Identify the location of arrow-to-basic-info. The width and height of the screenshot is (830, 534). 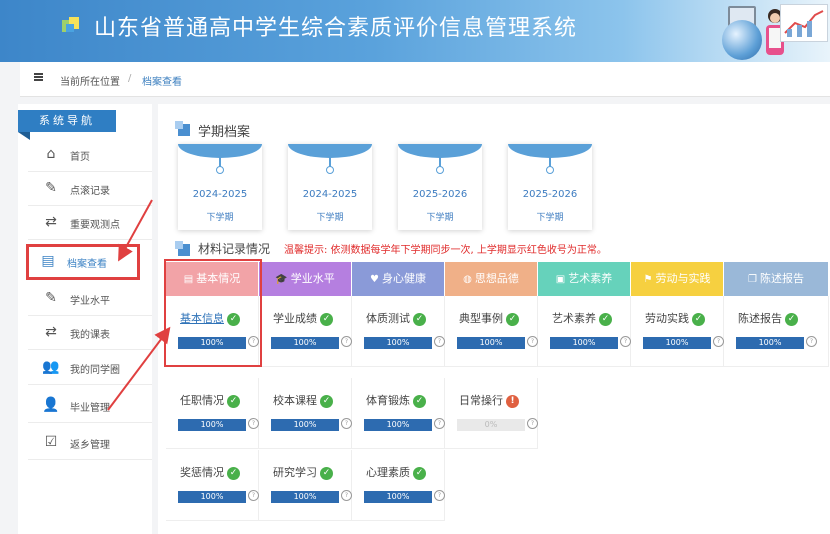
(139, 368).